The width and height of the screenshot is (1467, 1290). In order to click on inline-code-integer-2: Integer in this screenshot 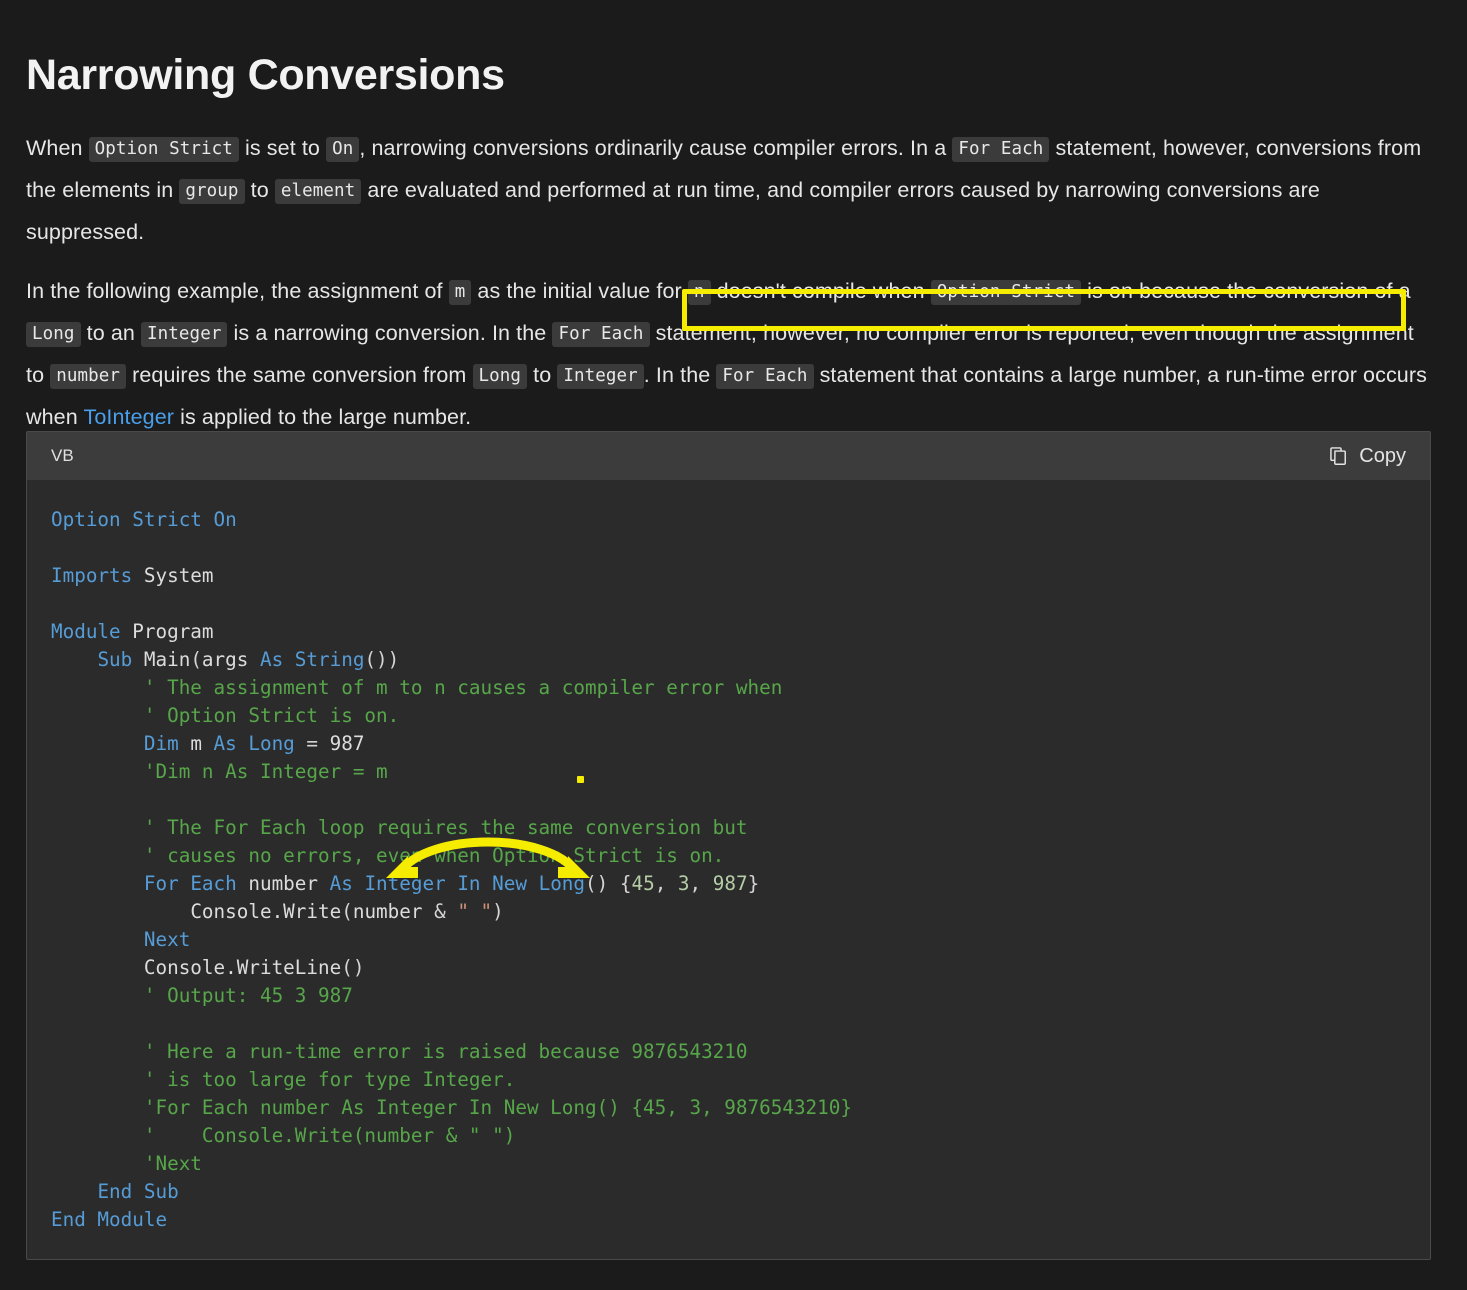, I will do `click(600, 376)`.